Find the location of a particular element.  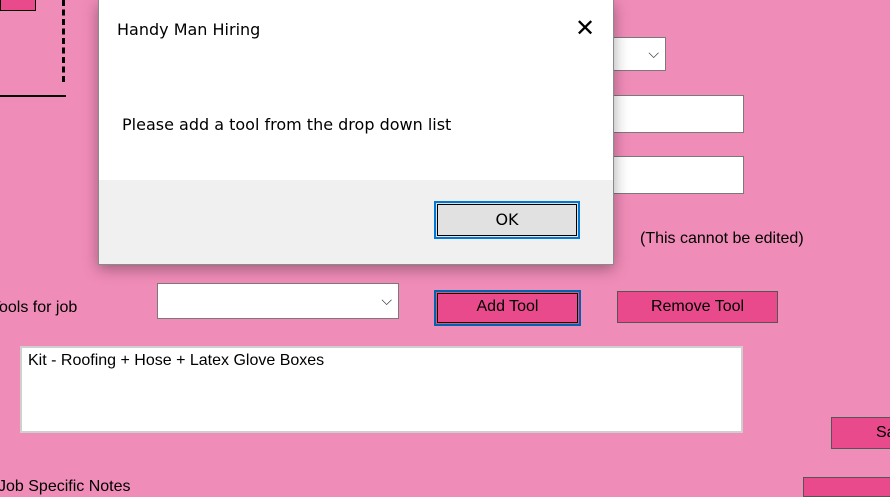

cannot-edit-note: (This cannot be edited) is located at coordinates (722, 238).